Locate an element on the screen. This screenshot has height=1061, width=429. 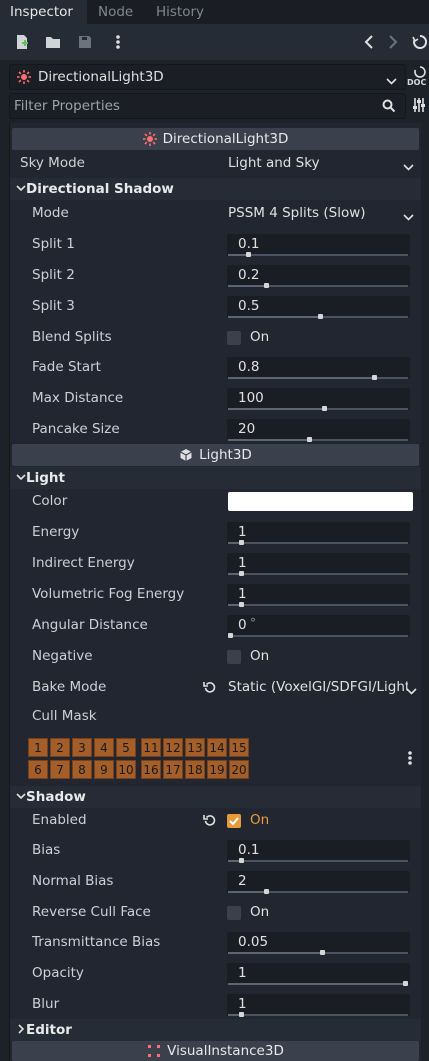
opacity-field: 1 is located at coordinates (318, 974).